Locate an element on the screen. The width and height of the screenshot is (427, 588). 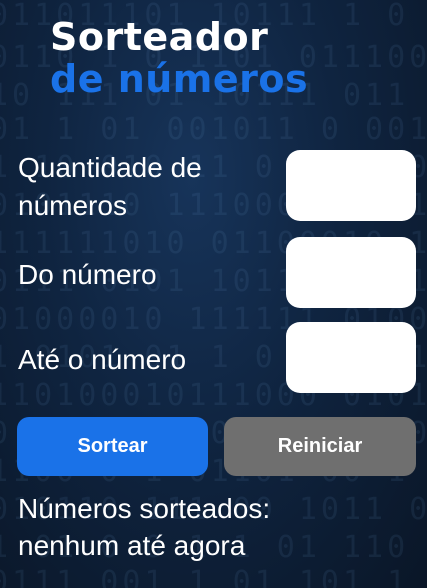
title-line-2: de números is located at coordinates (179, 79).